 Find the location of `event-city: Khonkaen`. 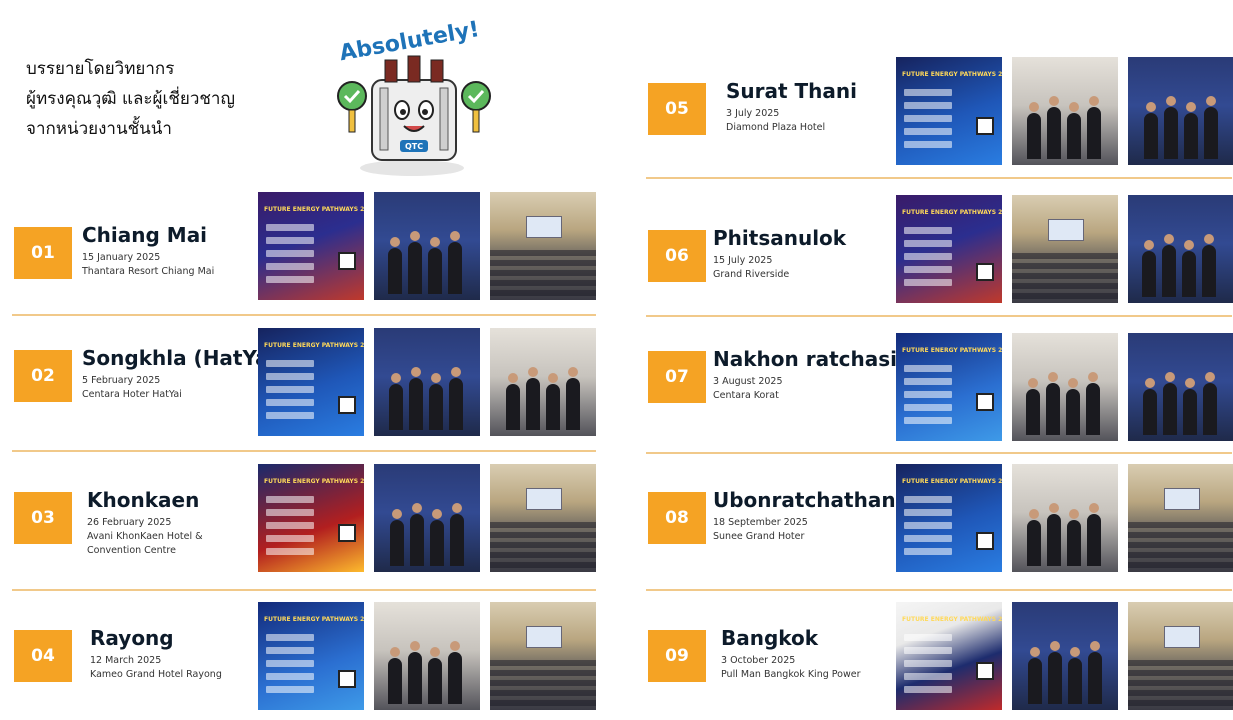

event-city: Khonkaen is located at coordinates (143, 500).